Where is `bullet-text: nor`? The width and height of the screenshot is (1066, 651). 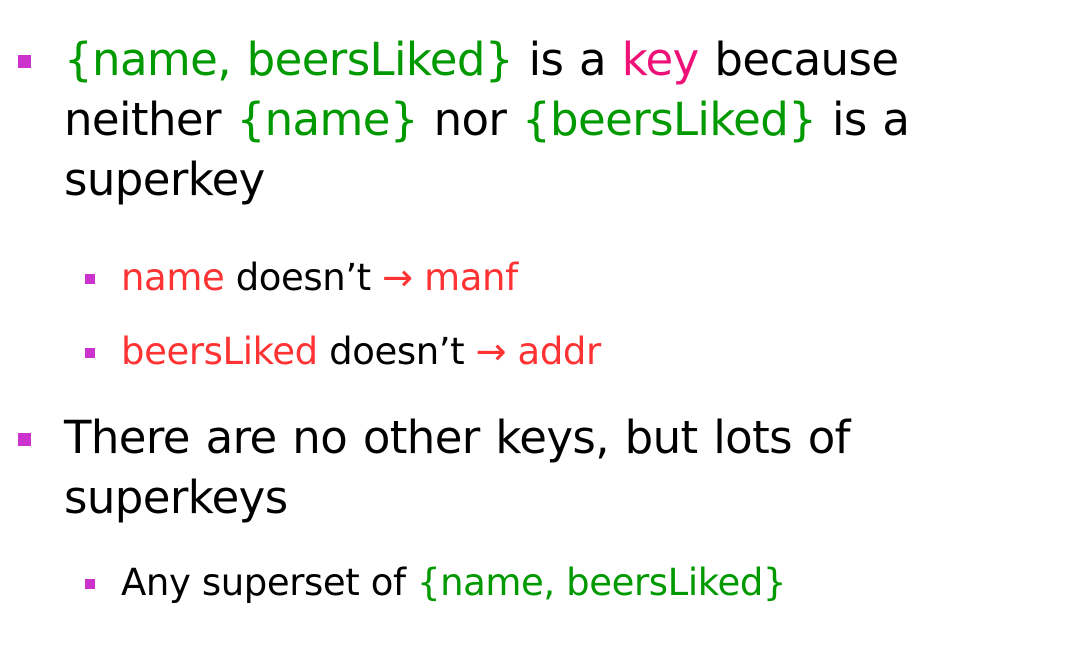
bullet-text: nor is located at coordinates (470, 119).